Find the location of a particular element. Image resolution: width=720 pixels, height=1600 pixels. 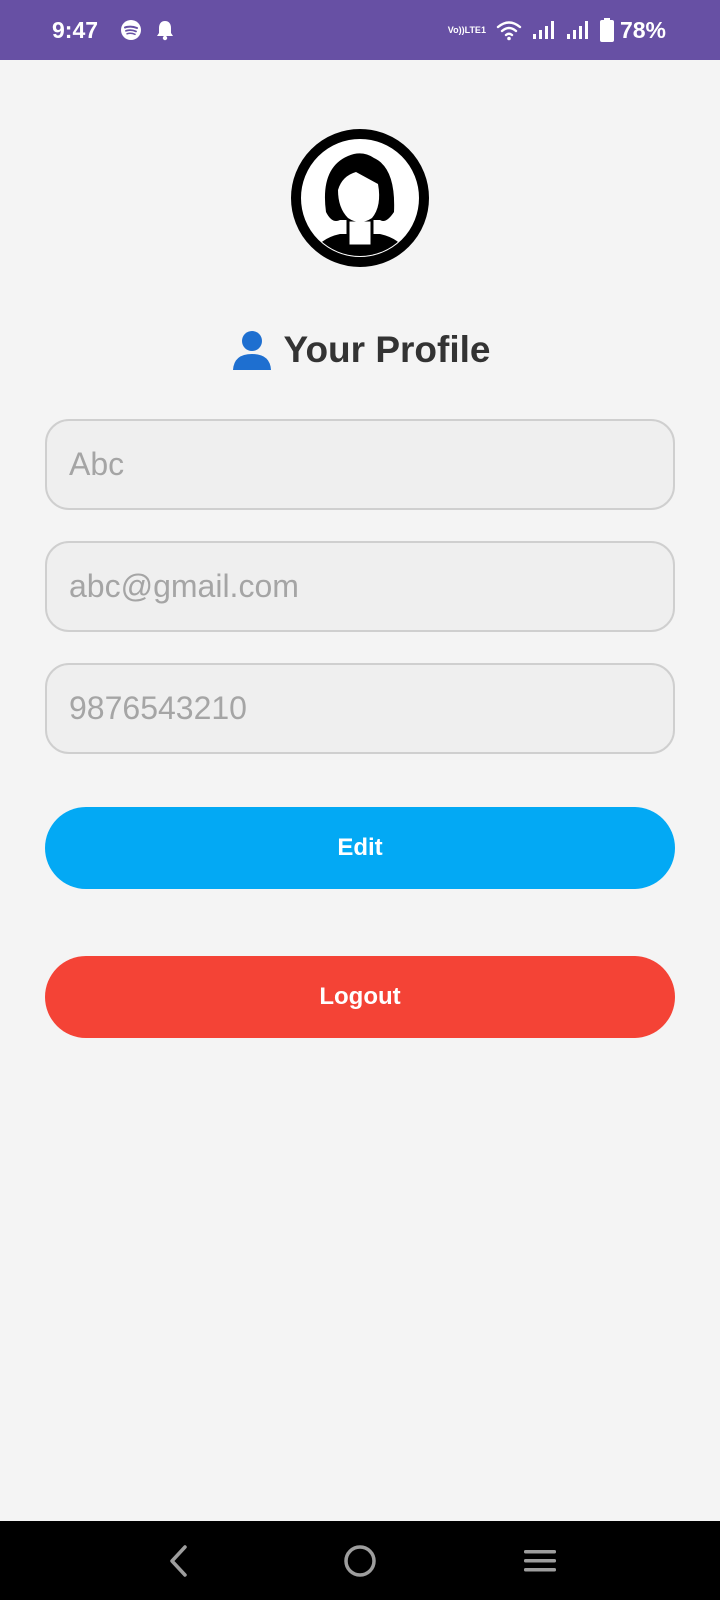

volte-bottom-label: LTE1 is located at coordinates (475, 29).